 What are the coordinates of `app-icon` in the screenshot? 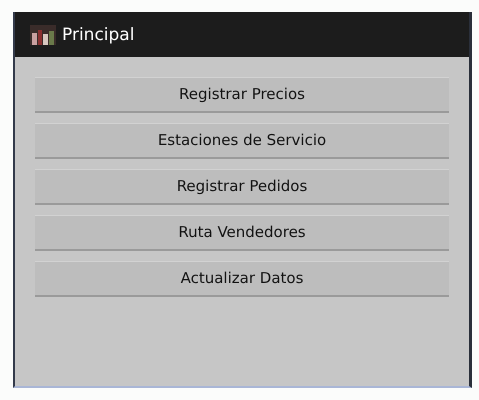 It's located at (43, 34).